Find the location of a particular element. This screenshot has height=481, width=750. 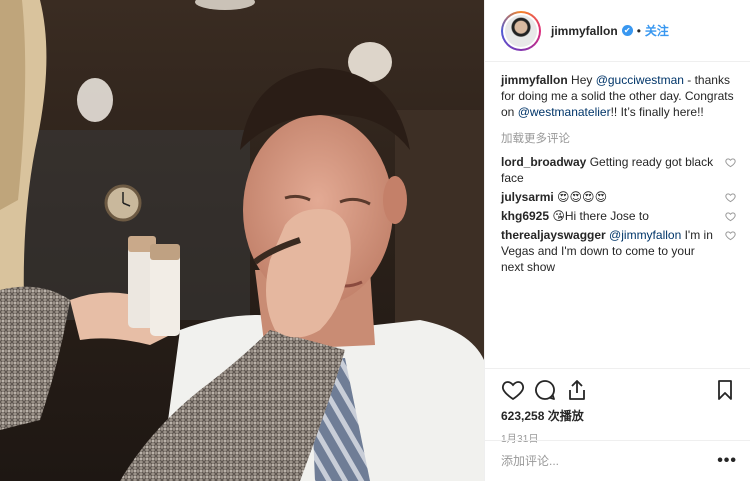

comment-username: julysarmi is located at coordinates (527, 197).